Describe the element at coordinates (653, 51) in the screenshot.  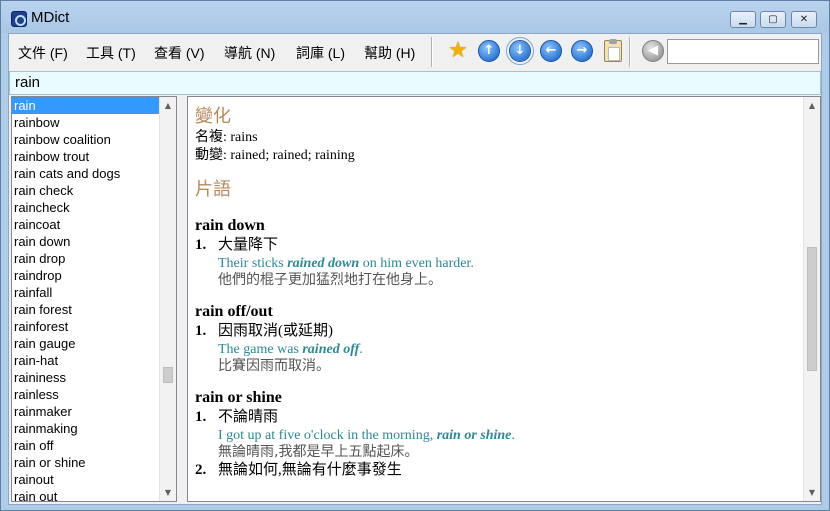
I see `speaker-icon: ◀` at that location.